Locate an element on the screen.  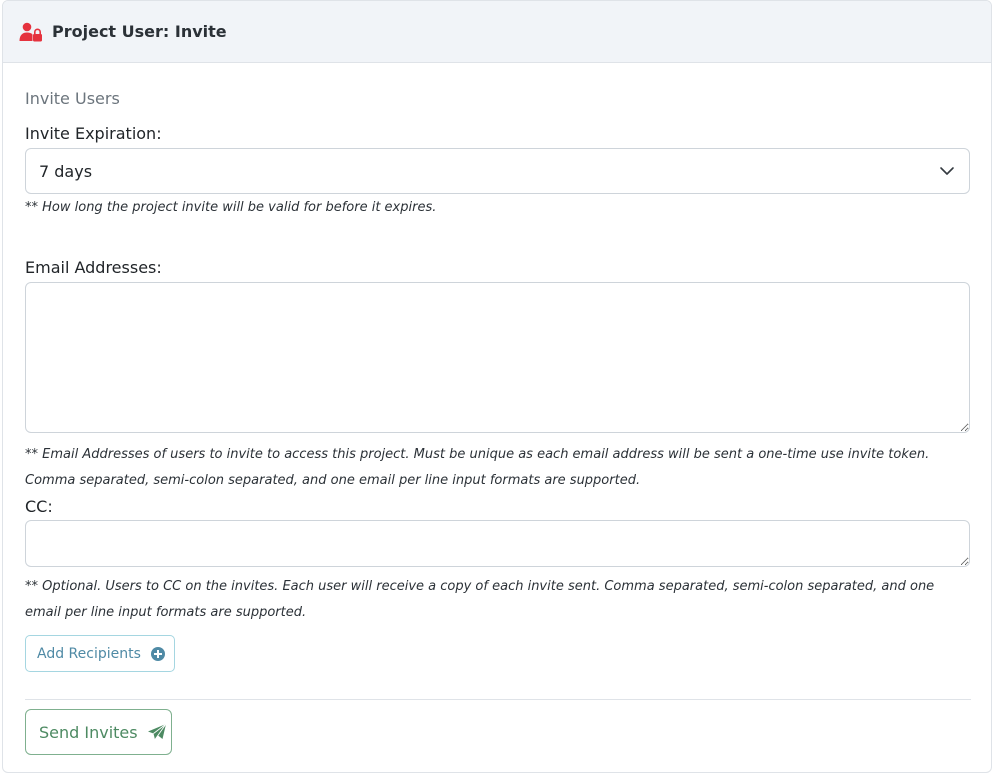
add-recipients-button: Add Recipients is located at coordinates (100, 653).